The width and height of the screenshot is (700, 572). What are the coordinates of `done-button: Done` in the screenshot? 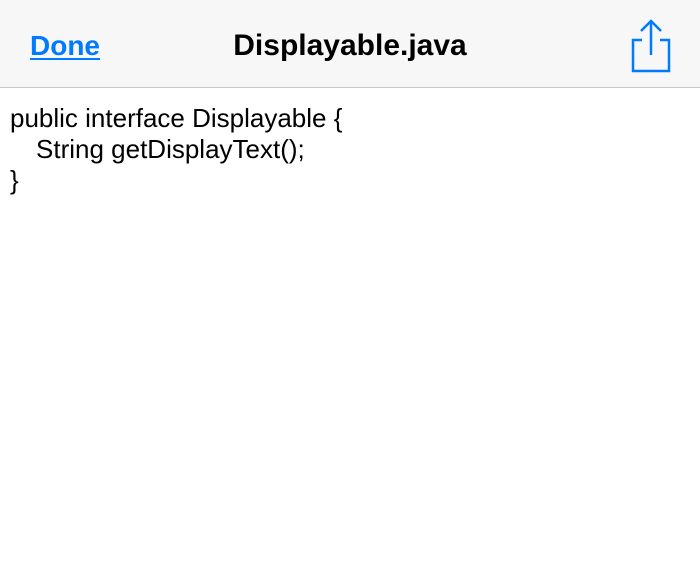 It's located at (65, 46).